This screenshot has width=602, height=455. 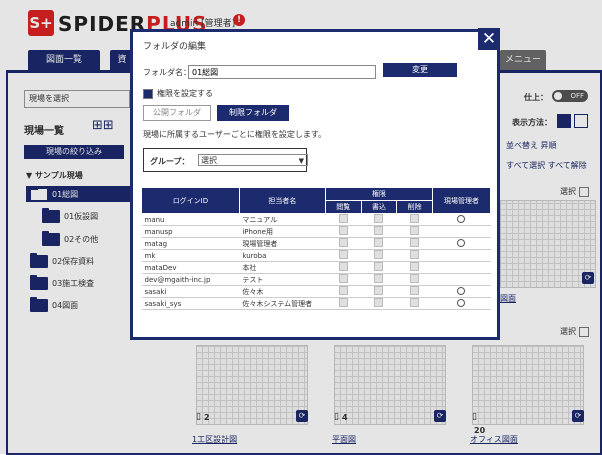 What do you see at coordinates (253, 113) in the screenshot?
I see `limited-folder-button: 制限フォルダ` at bounding box center [253, 113].